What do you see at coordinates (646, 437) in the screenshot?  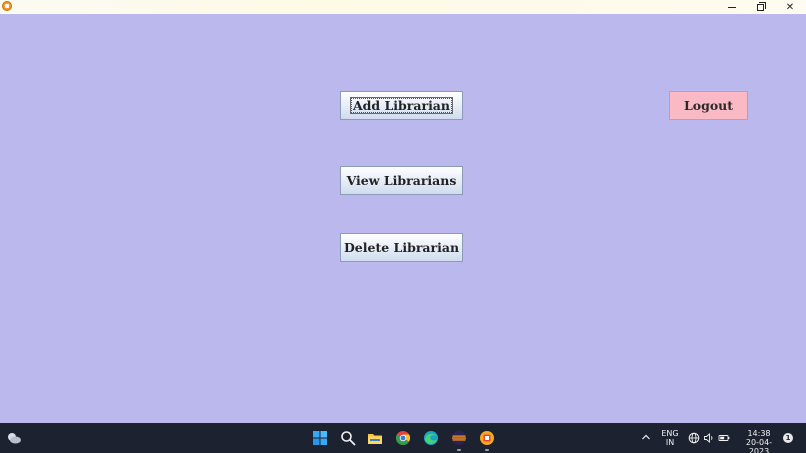 I see `chevron-up-icon` at bounding box center [646, 437].